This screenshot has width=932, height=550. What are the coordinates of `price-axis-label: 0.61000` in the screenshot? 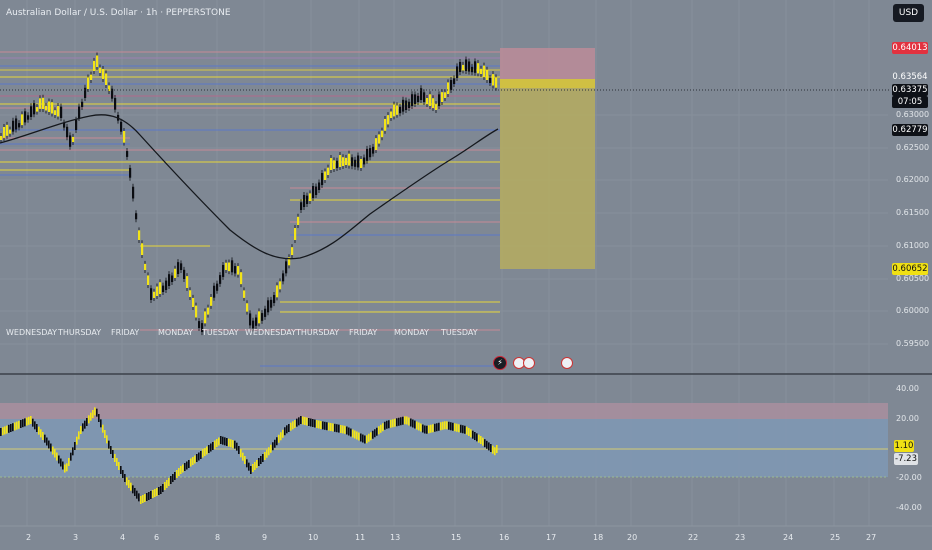 It's located at (913, 245).